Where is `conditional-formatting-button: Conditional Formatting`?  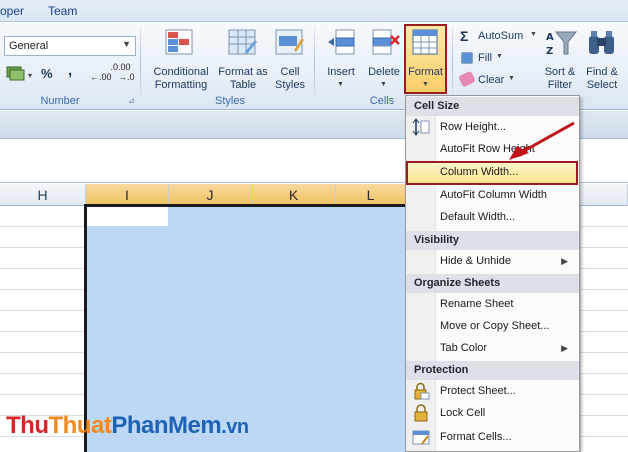 conditional-formatting-button: Conditional Formatting is located at coordinates (181, 59).